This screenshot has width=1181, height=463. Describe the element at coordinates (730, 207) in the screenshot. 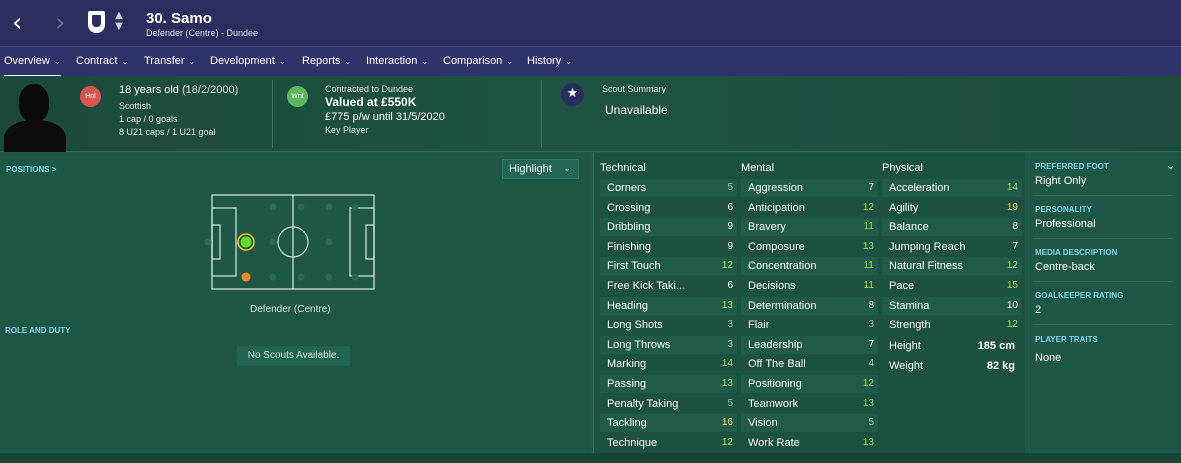

I see `attribute-value: 6` at that location.